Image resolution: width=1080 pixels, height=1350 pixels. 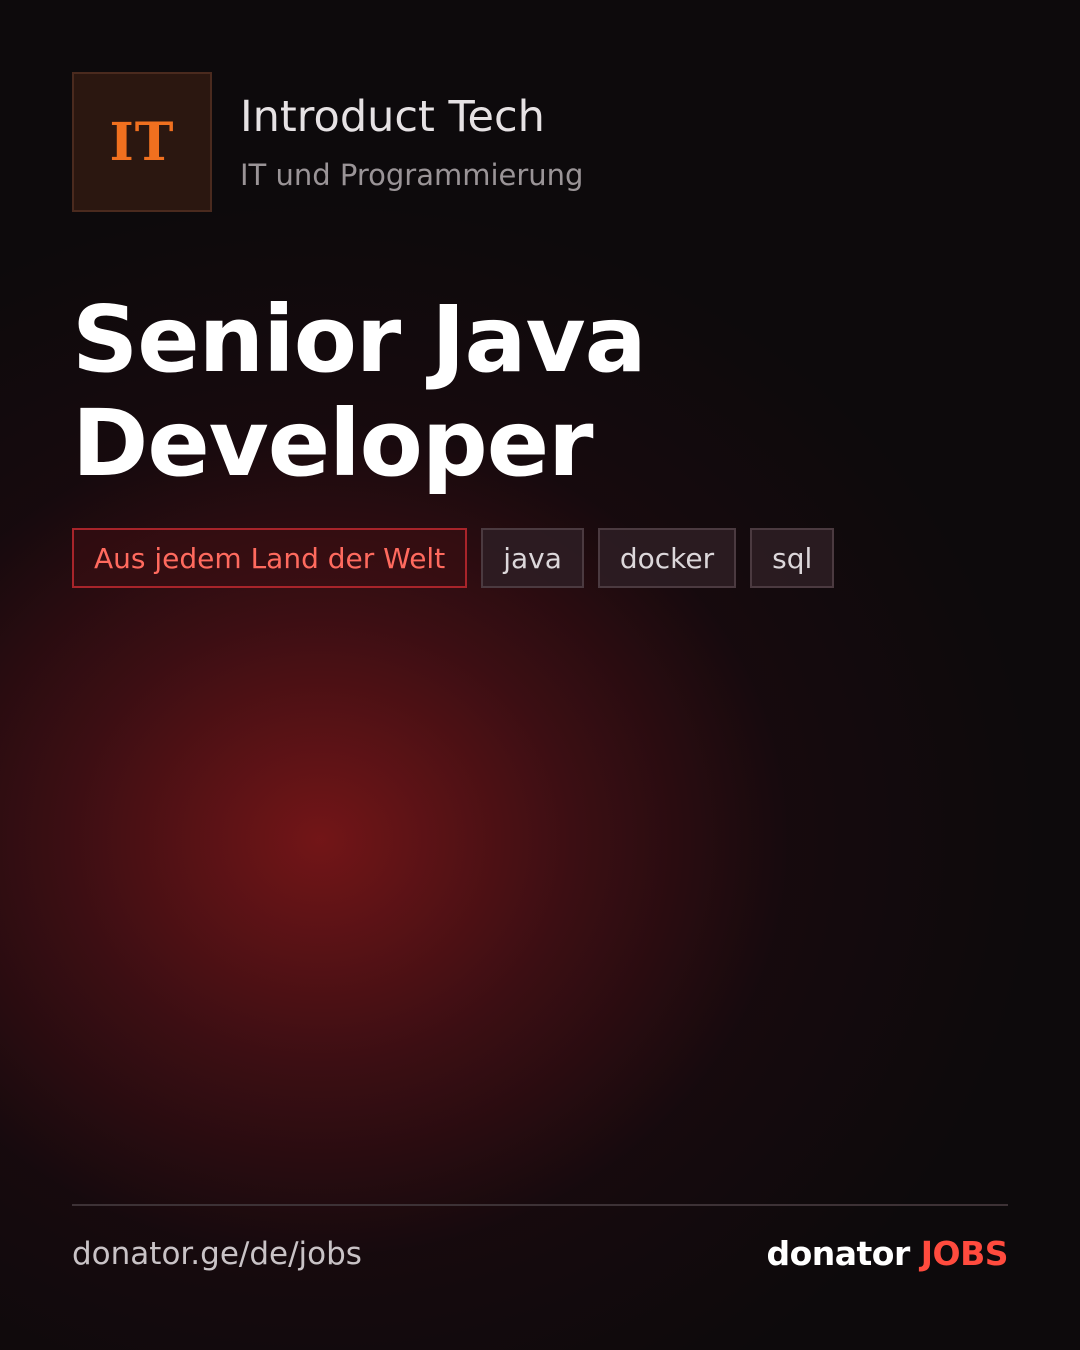 I want to click on brand-logo: donator JOBS, so click(x=887, y=1253).